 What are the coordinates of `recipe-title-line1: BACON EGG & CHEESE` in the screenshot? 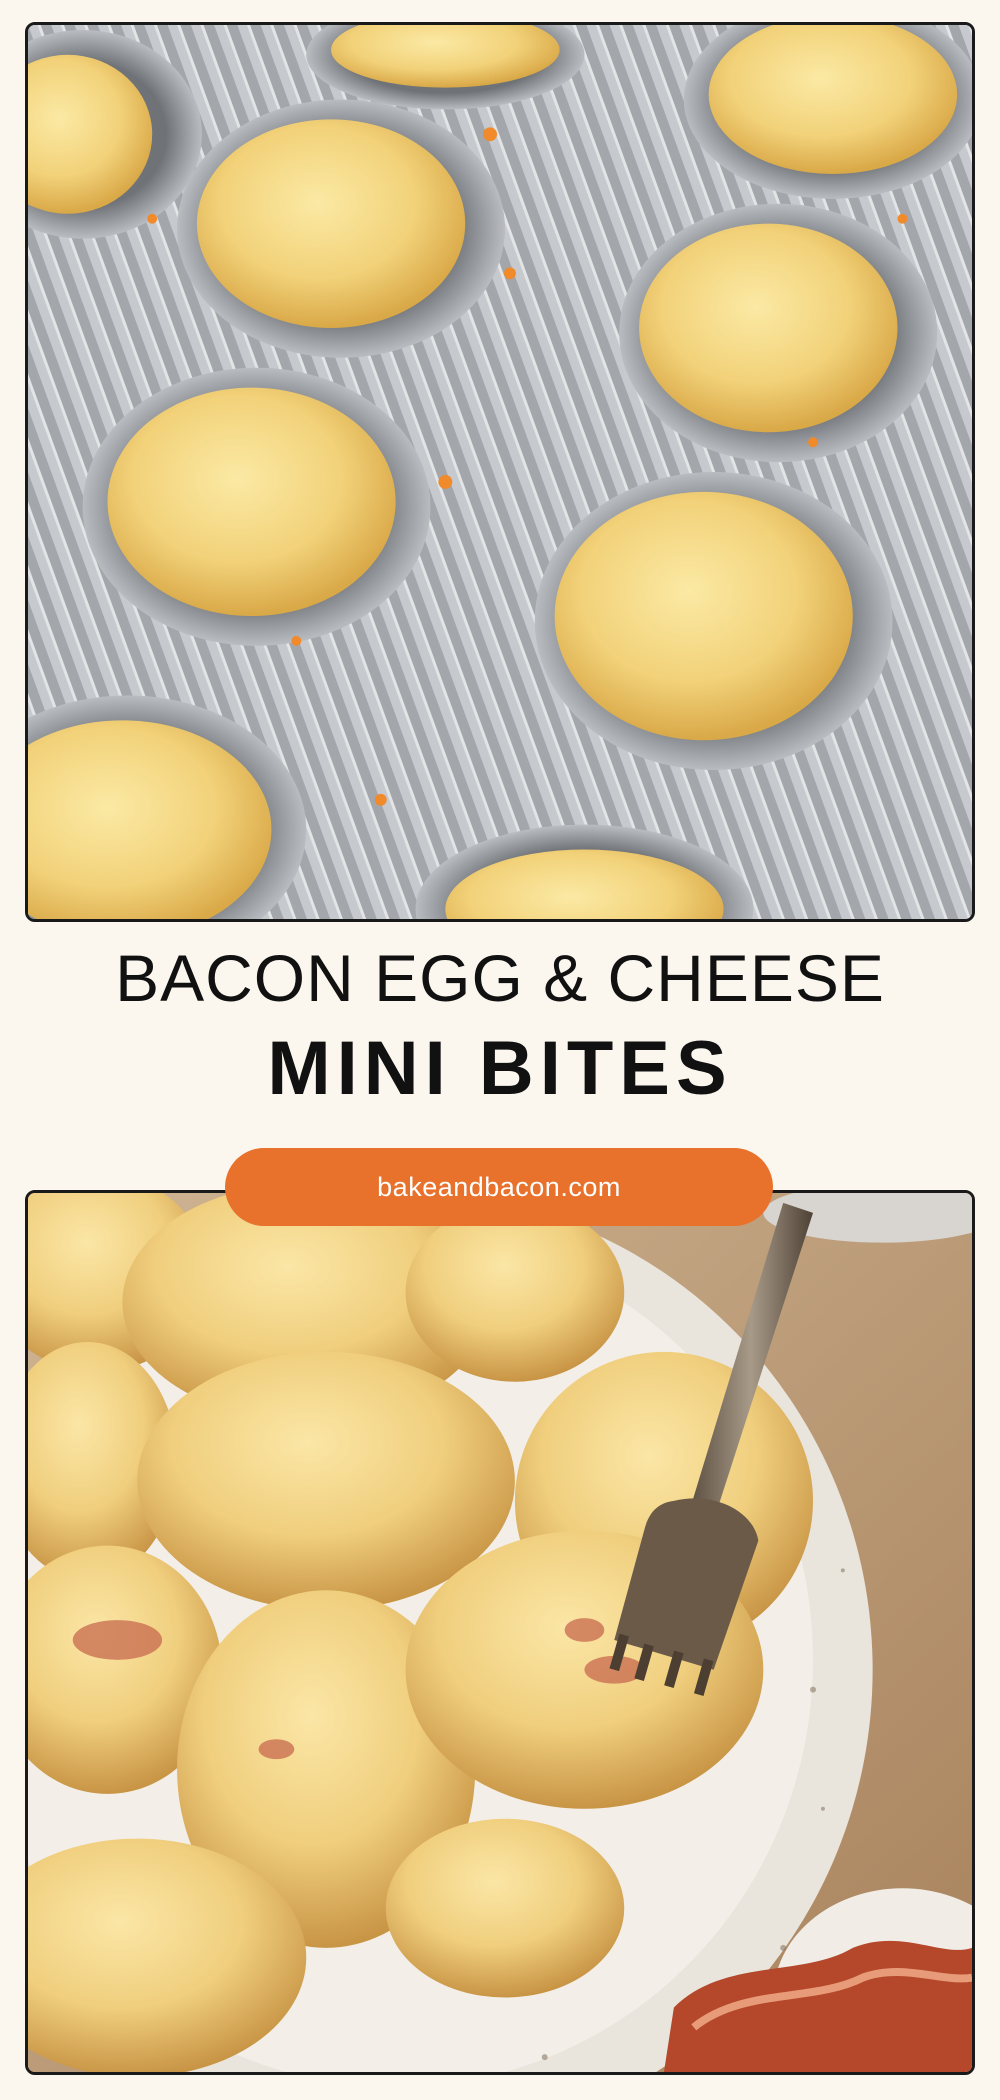 It's located at (500, 978).